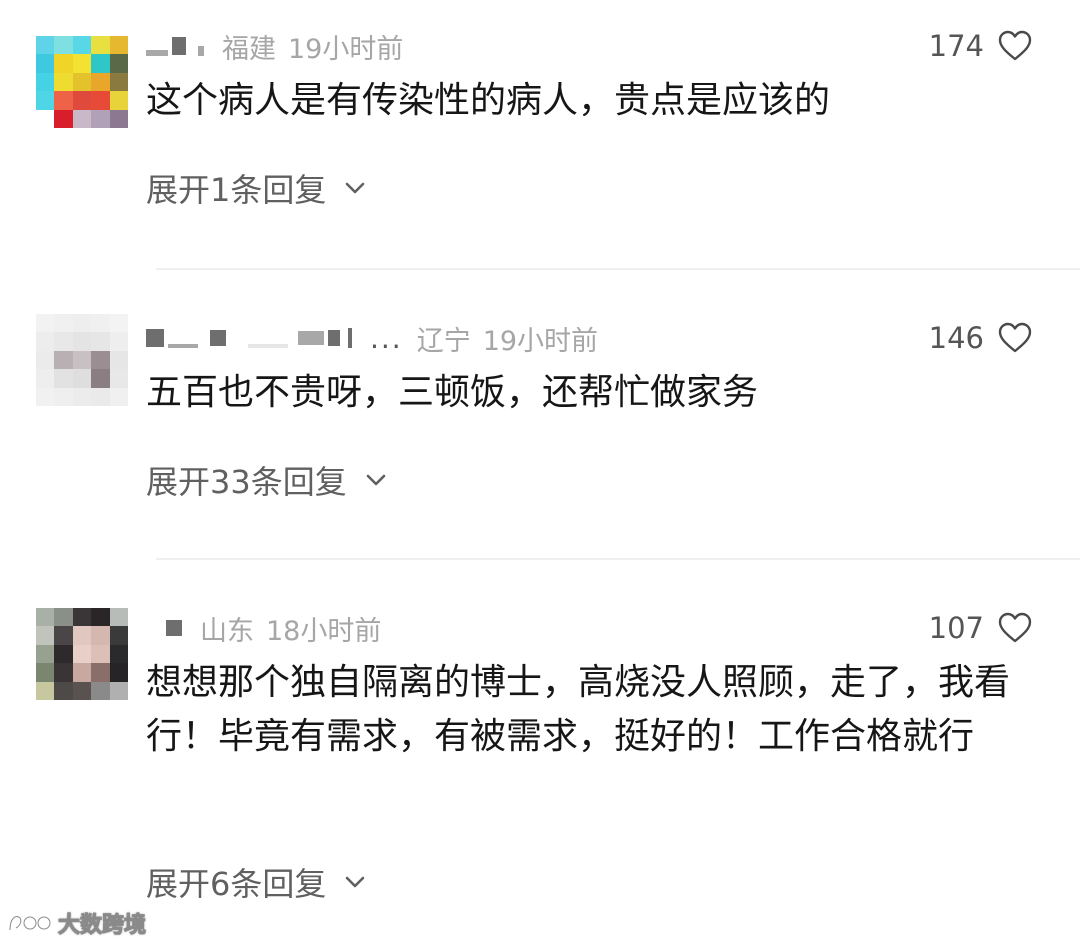 Image resolution: width=1080 pixels, height=946 pixels. What do you see at coordinates (443, 341) in the screenshot?
I see `comment-location: 辽宁` at bounding box center [443, 341].